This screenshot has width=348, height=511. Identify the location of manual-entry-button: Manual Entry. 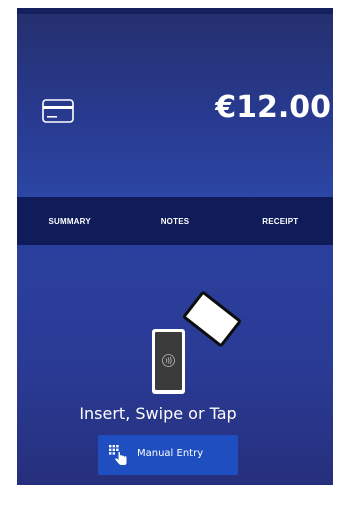
(168, 455).